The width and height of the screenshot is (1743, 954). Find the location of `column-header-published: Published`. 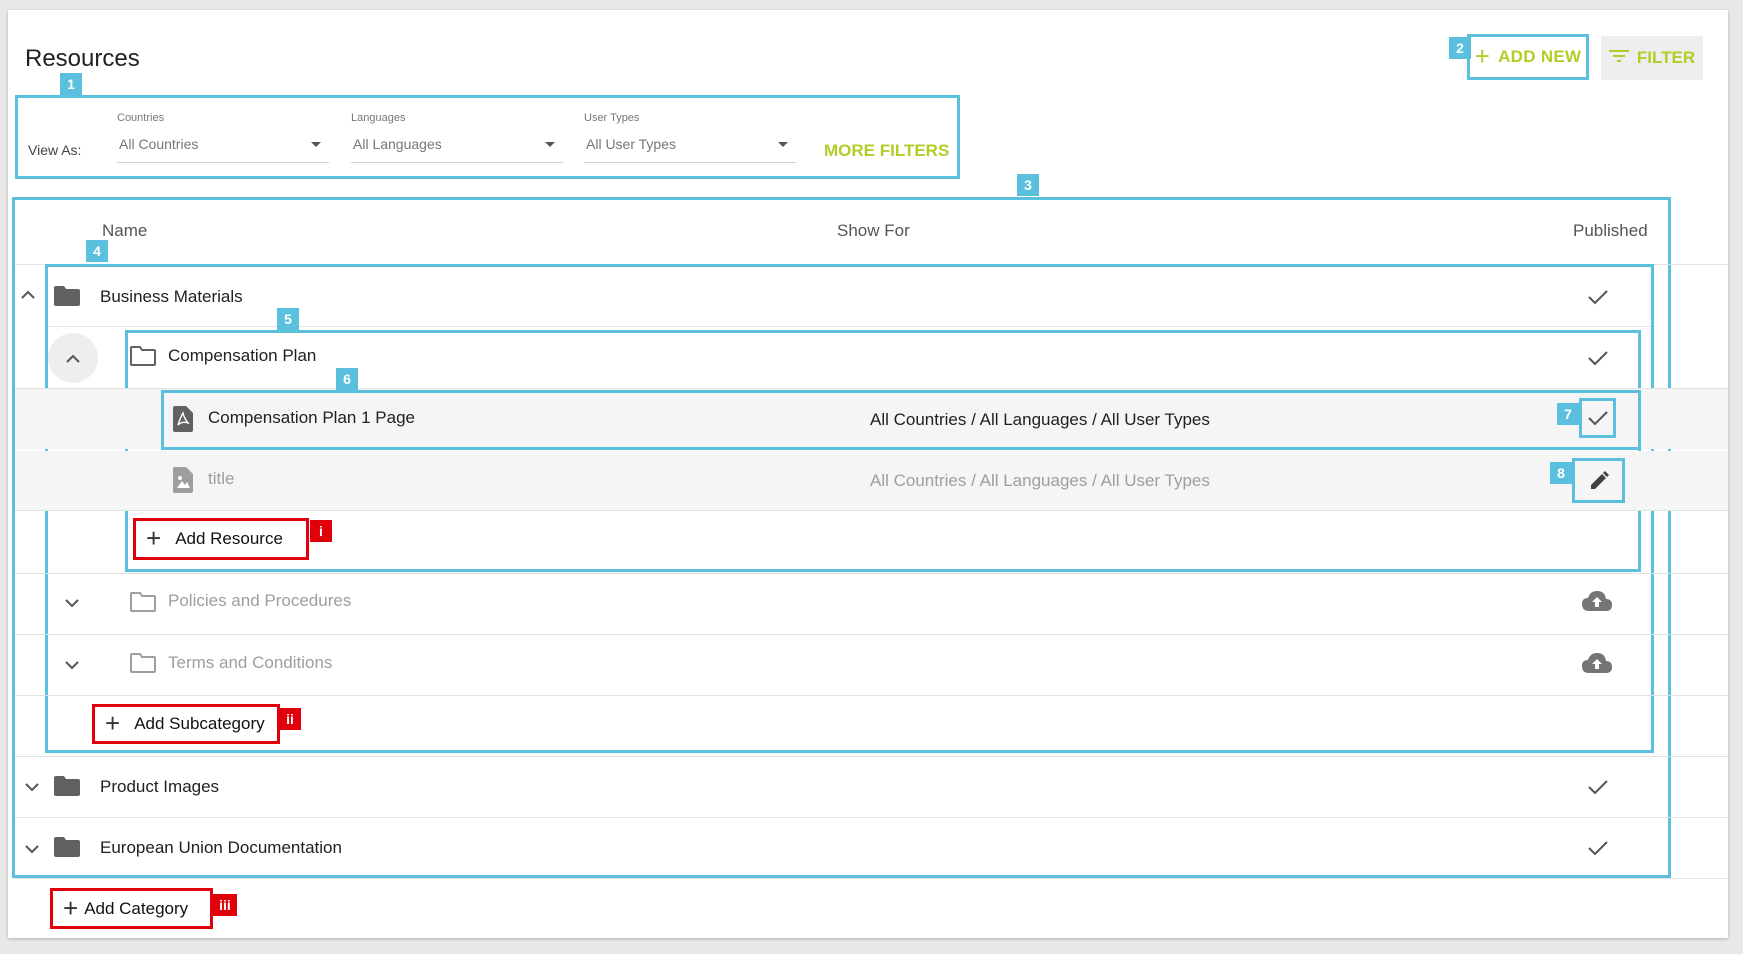

column-header-published: Published is located at coordinates (1610, 230).